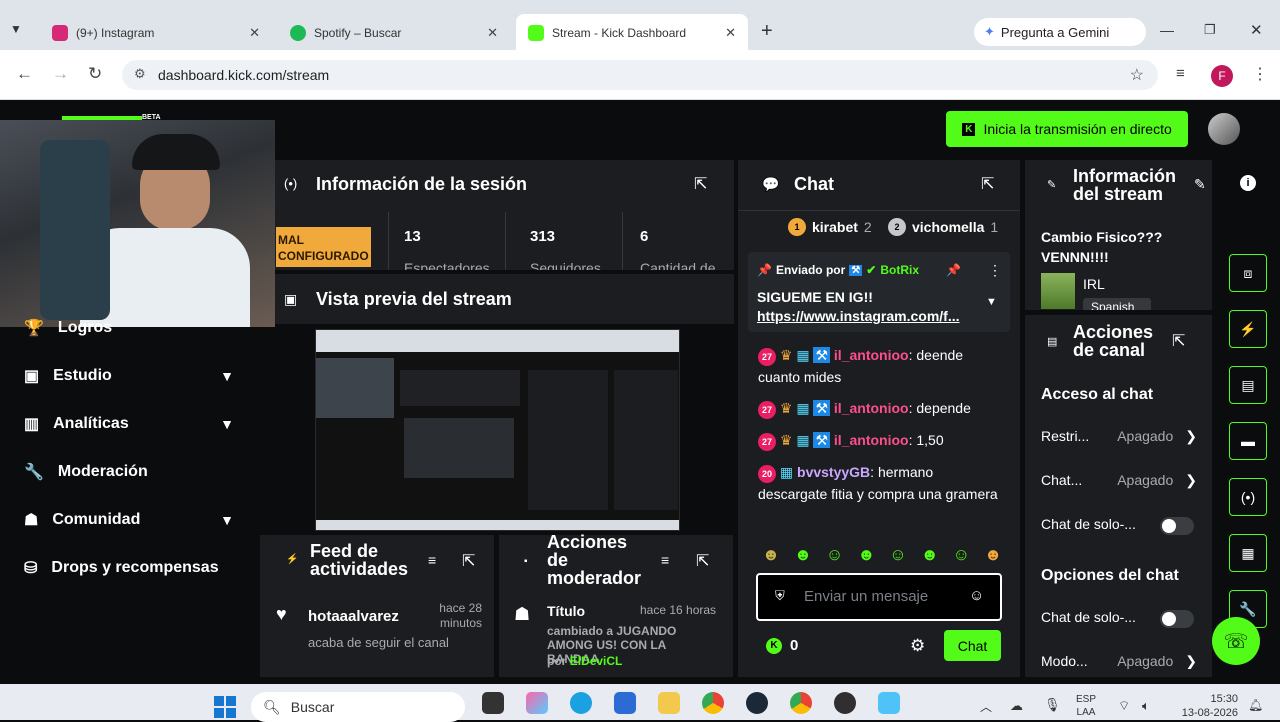  What do you see at coordinates (767, 31) in the screenshot?
I see `new-tab-button: +` at bounding box center [767, 31].